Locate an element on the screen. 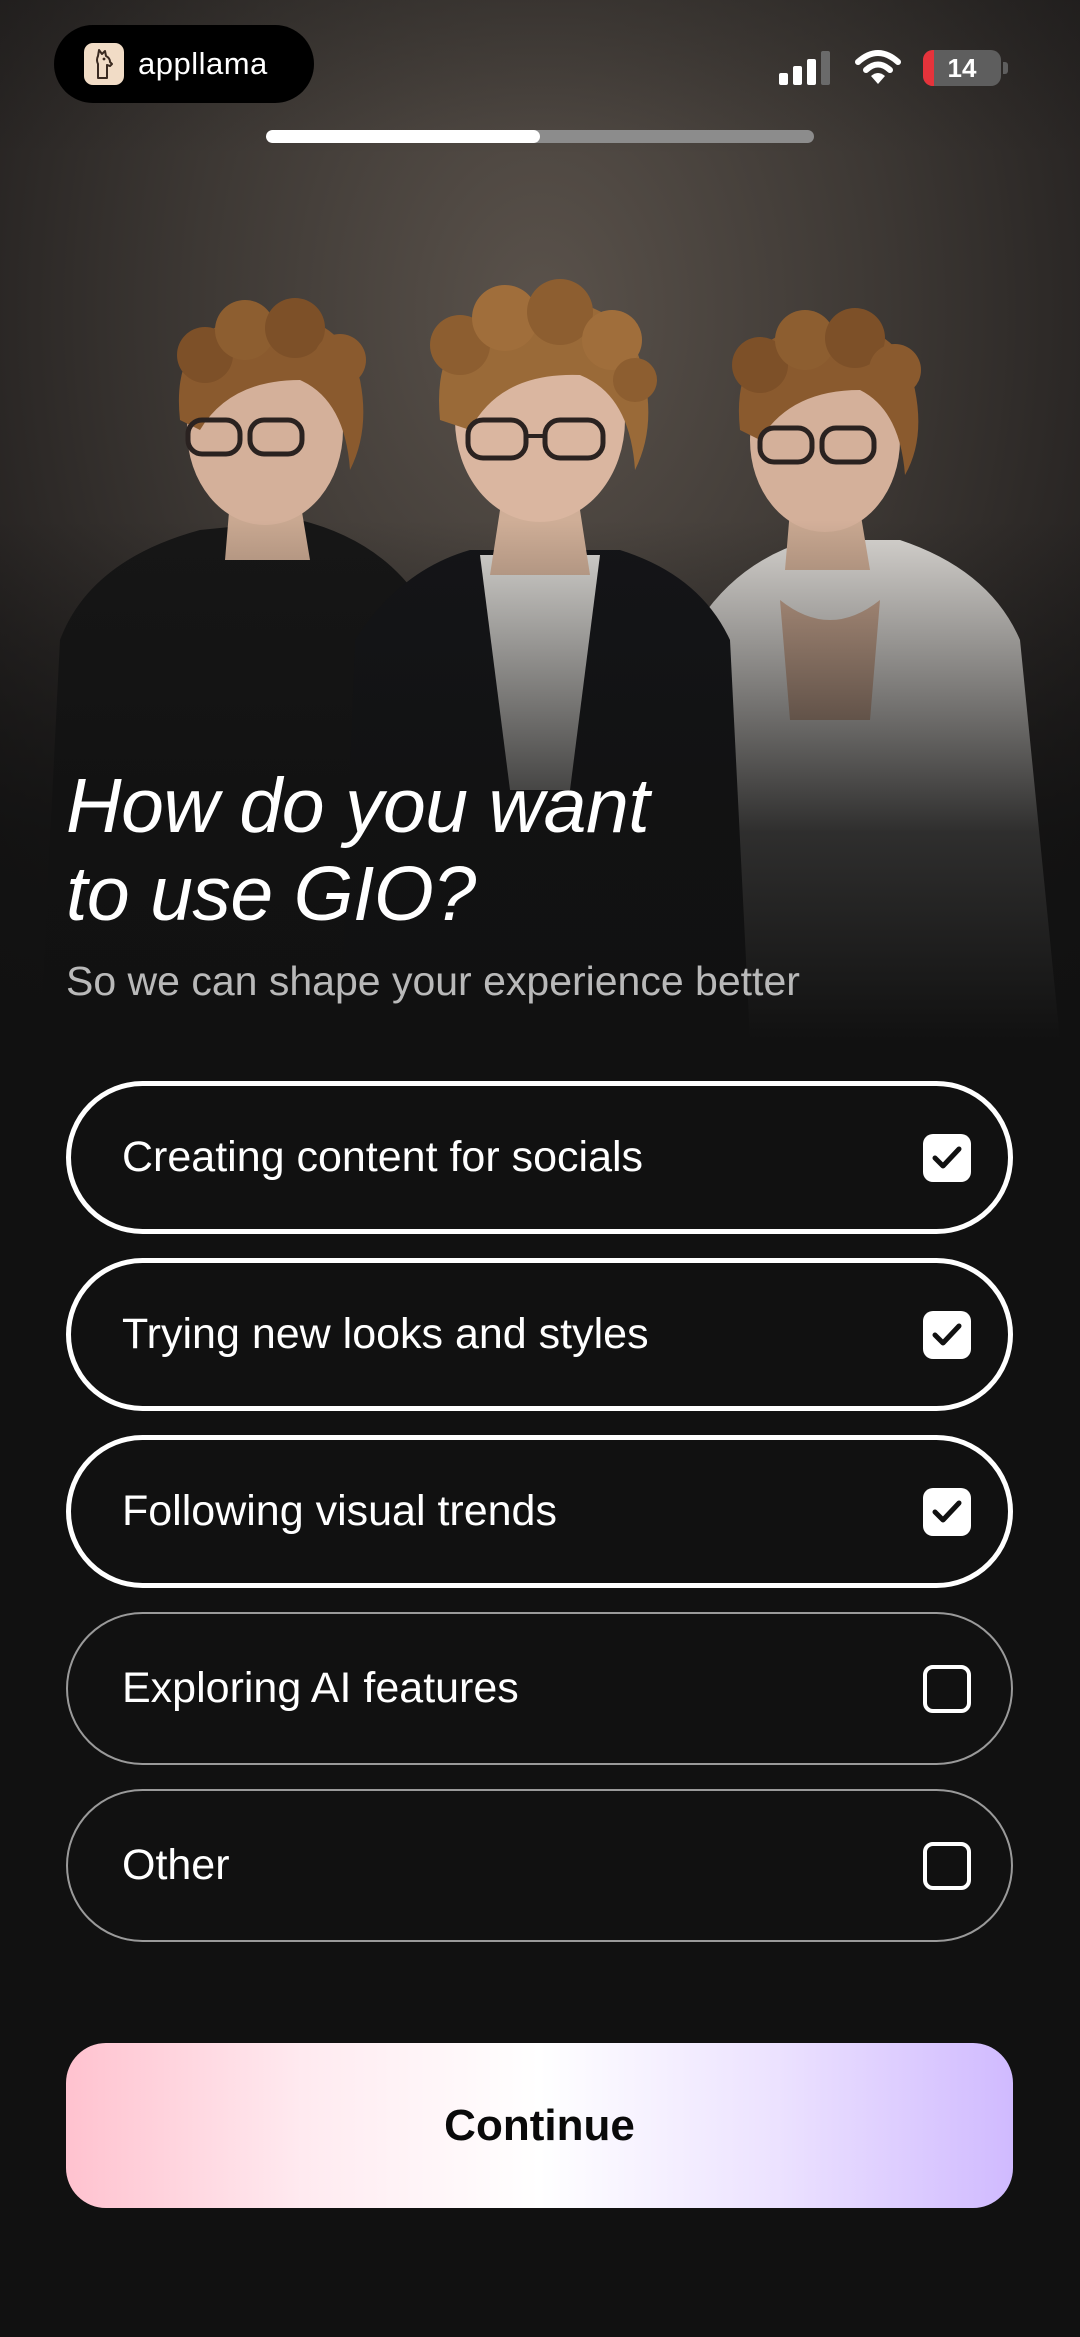 The image size is (1080, 2337). app-badge: appllama is located at coordinates (184, 64).